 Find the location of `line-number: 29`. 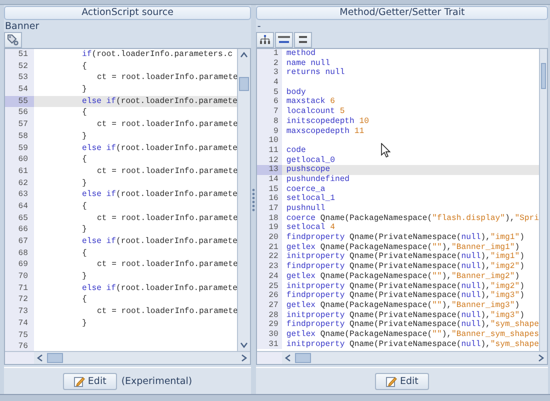

line-number: 29 is located at coordinates (269, 325).